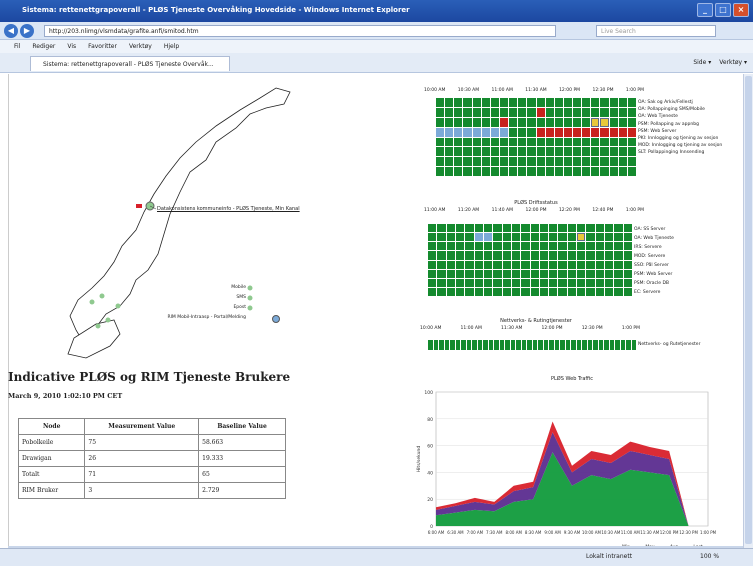 This screenshot has width=753, height=566. Describe the element at coordinates (723, 10) in the screenshot. I see `maximize-icon: □` at that location.